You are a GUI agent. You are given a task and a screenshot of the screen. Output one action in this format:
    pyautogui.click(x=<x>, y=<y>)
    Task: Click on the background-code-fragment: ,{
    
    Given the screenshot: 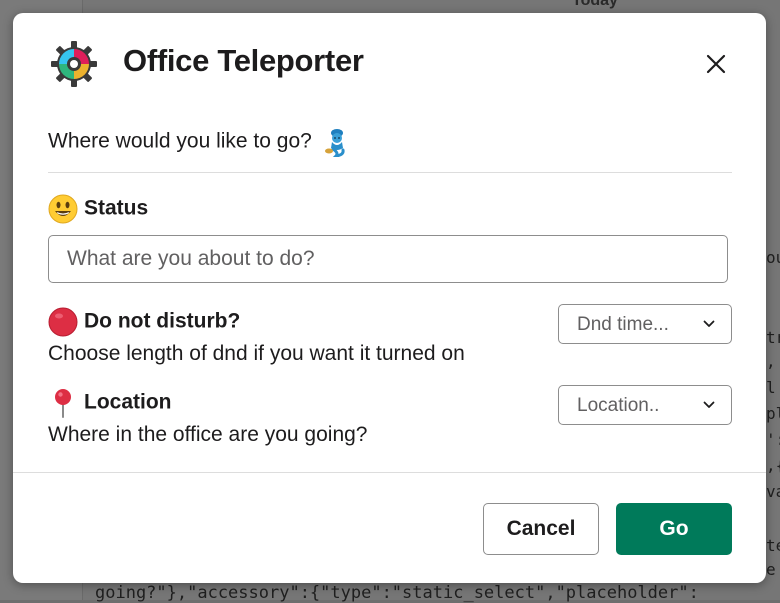 What is the action you would take?
    pyautogui.click(x=773, y=465)
    